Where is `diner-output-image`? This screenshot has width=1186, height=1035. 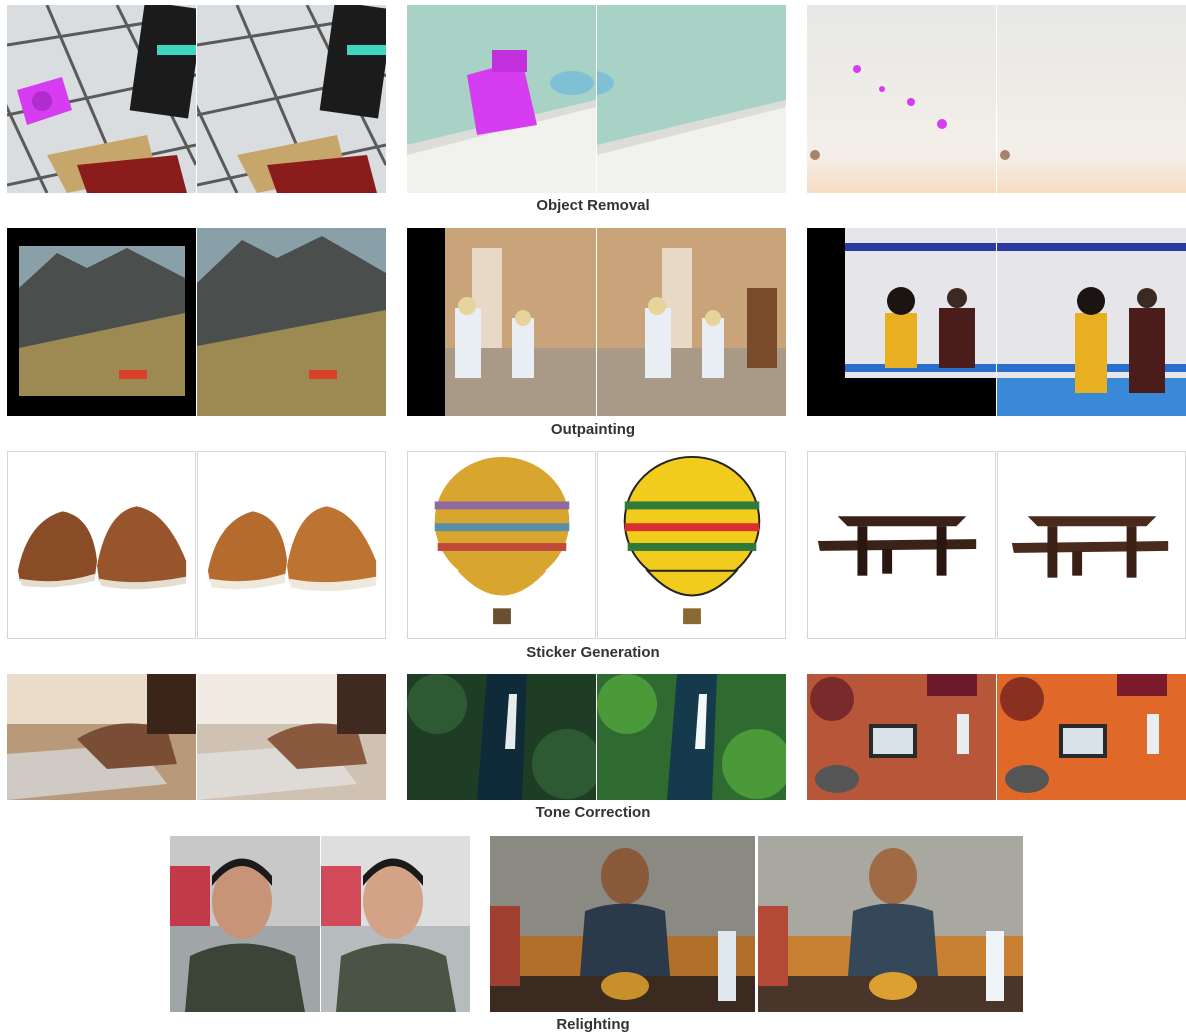
diner-output-image is located at coordinates (890, 924).